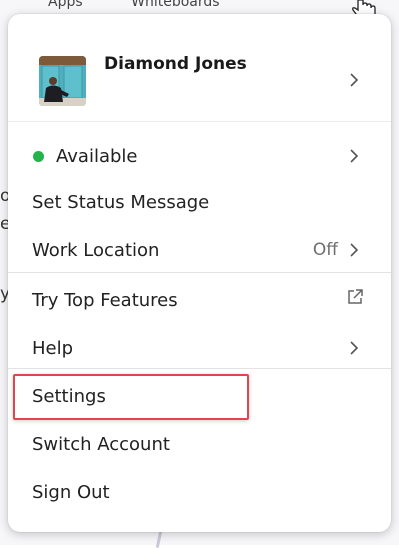 The height and width of the screenshot is (548, 399). I want to click on avatar, so click(62, 81).